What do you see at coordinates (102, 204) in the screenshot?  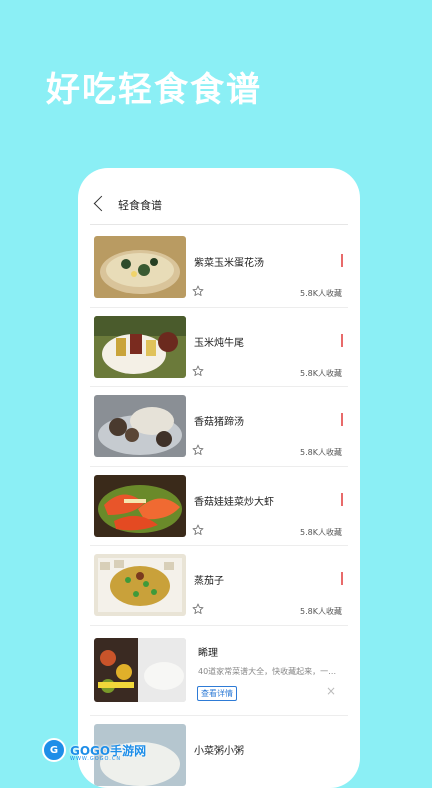 I see `back-icon` at bounding box center [102, 204].